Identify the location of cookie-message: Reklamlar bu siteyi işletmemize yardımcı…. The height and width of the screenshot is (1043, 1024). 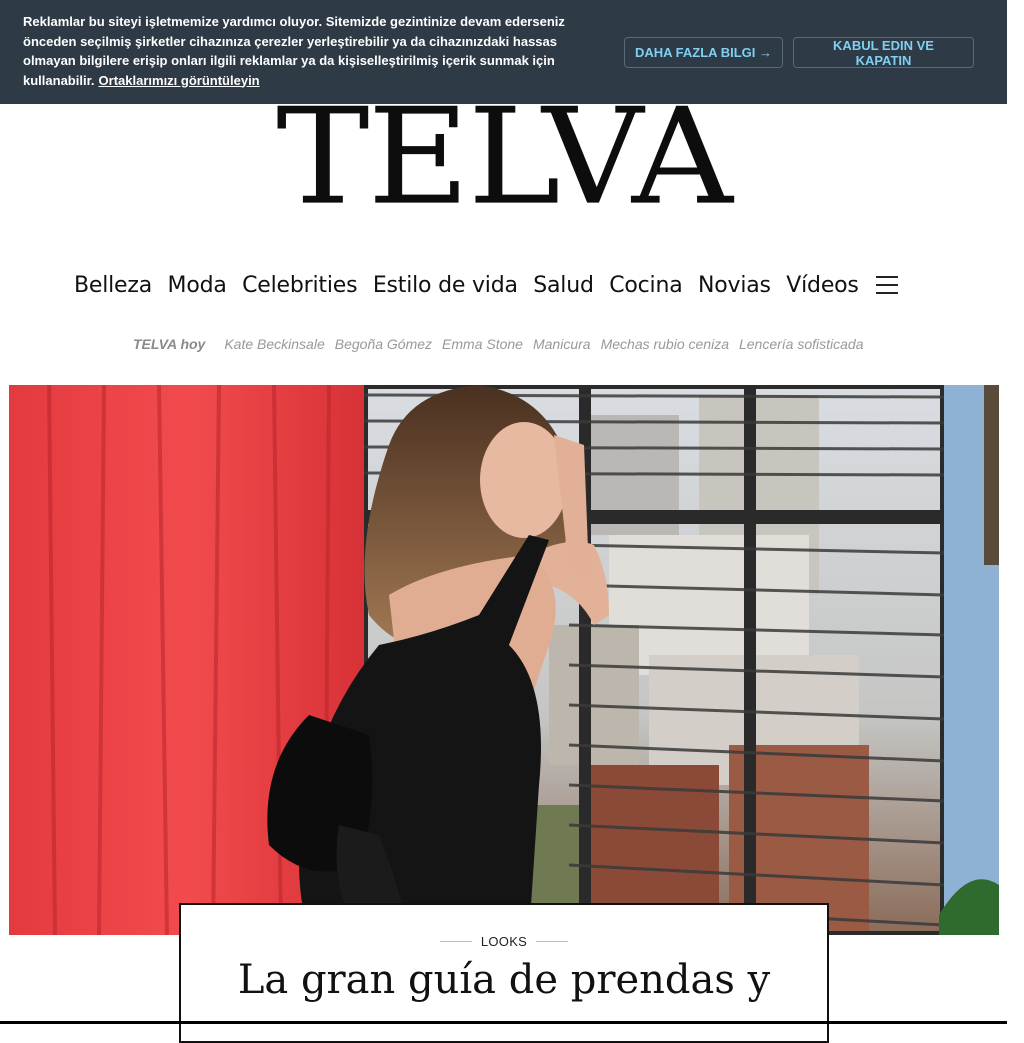
(313, 51).